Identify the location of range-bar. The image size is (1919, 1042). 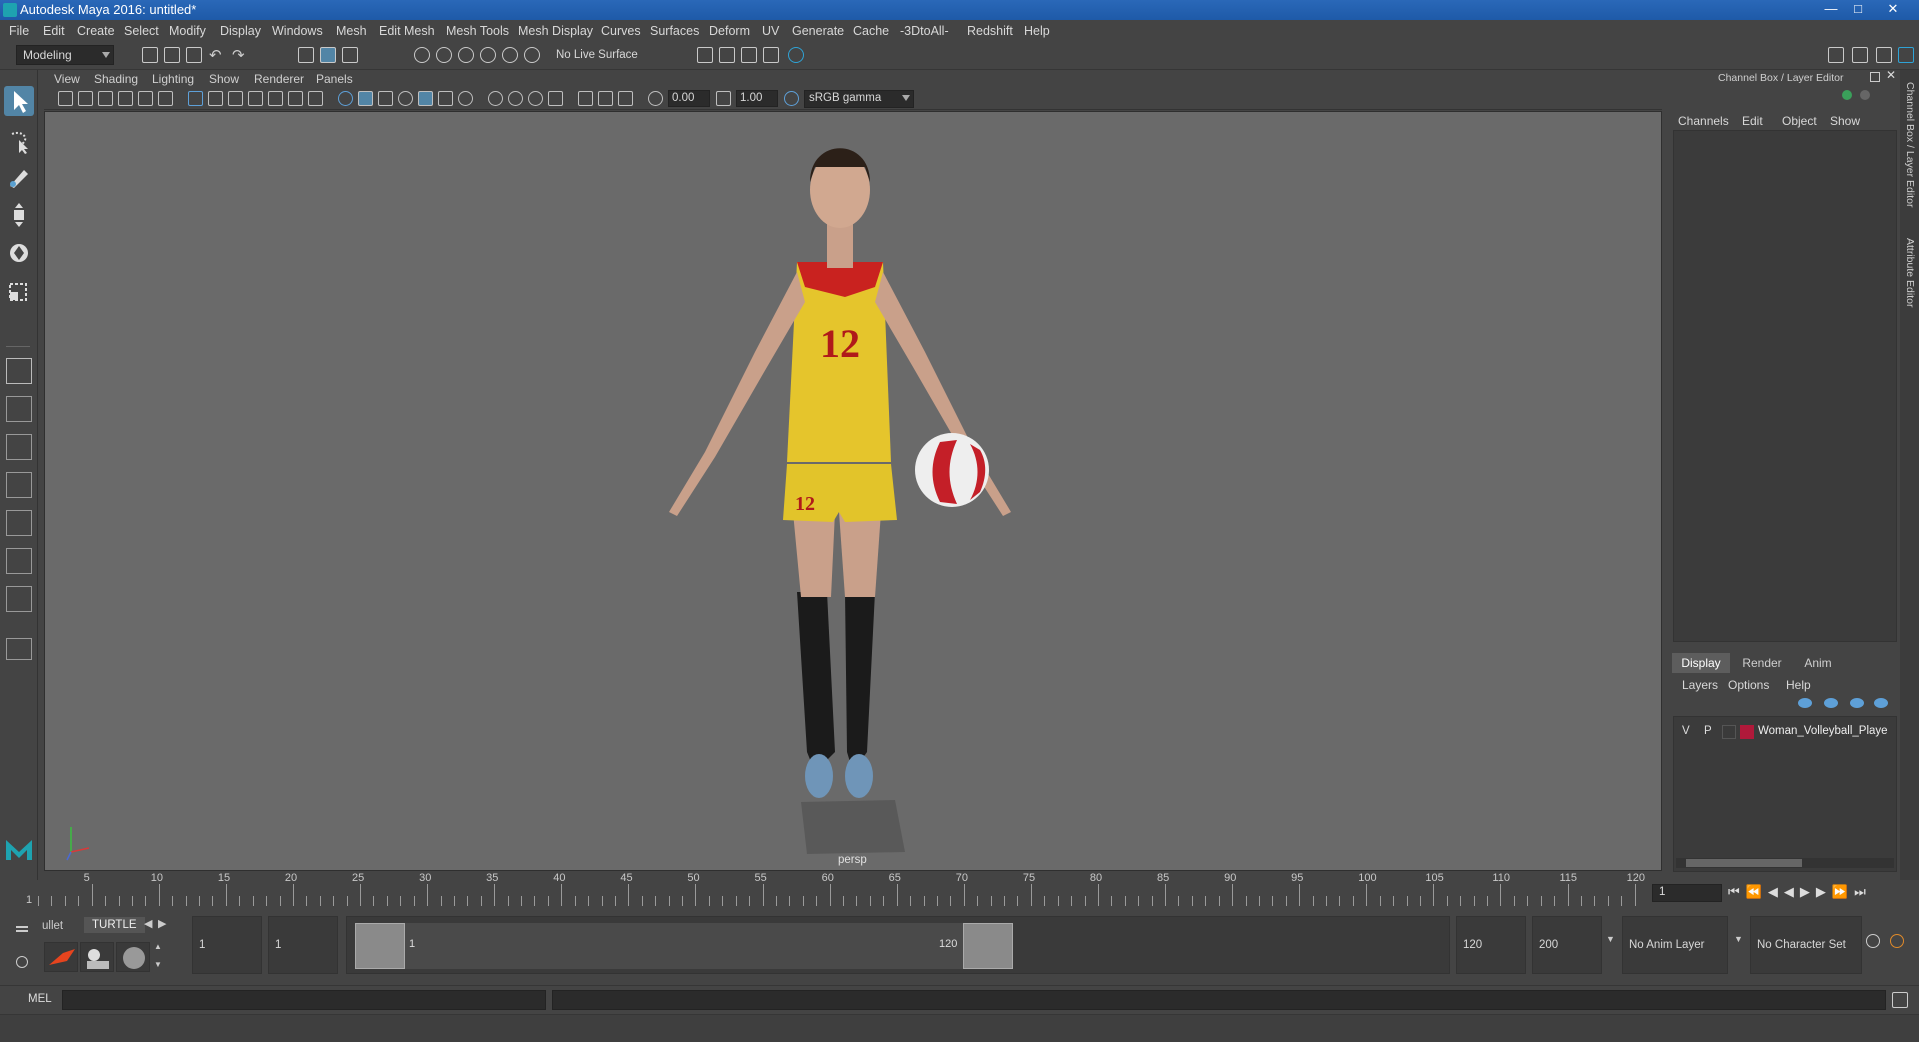
(684, 946).